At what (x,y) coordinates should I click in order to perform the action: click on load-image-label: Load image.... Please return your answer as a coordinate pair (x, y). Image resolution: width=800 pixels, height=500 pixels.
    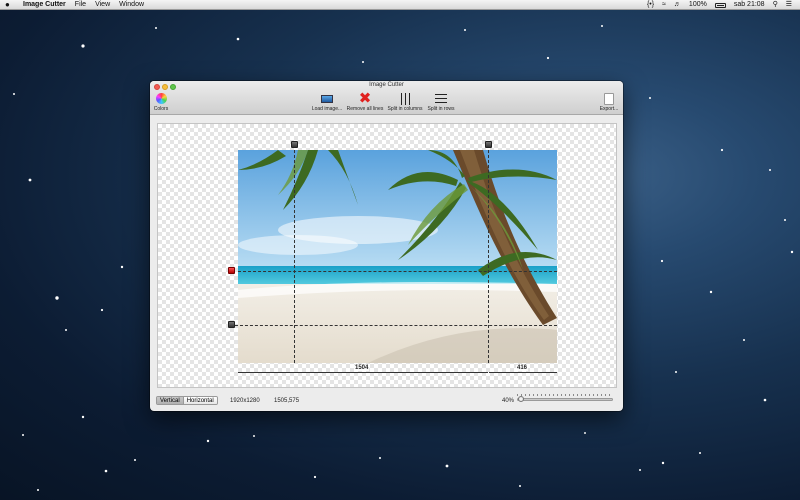
    Looking at the image, I should click on (327, 109).